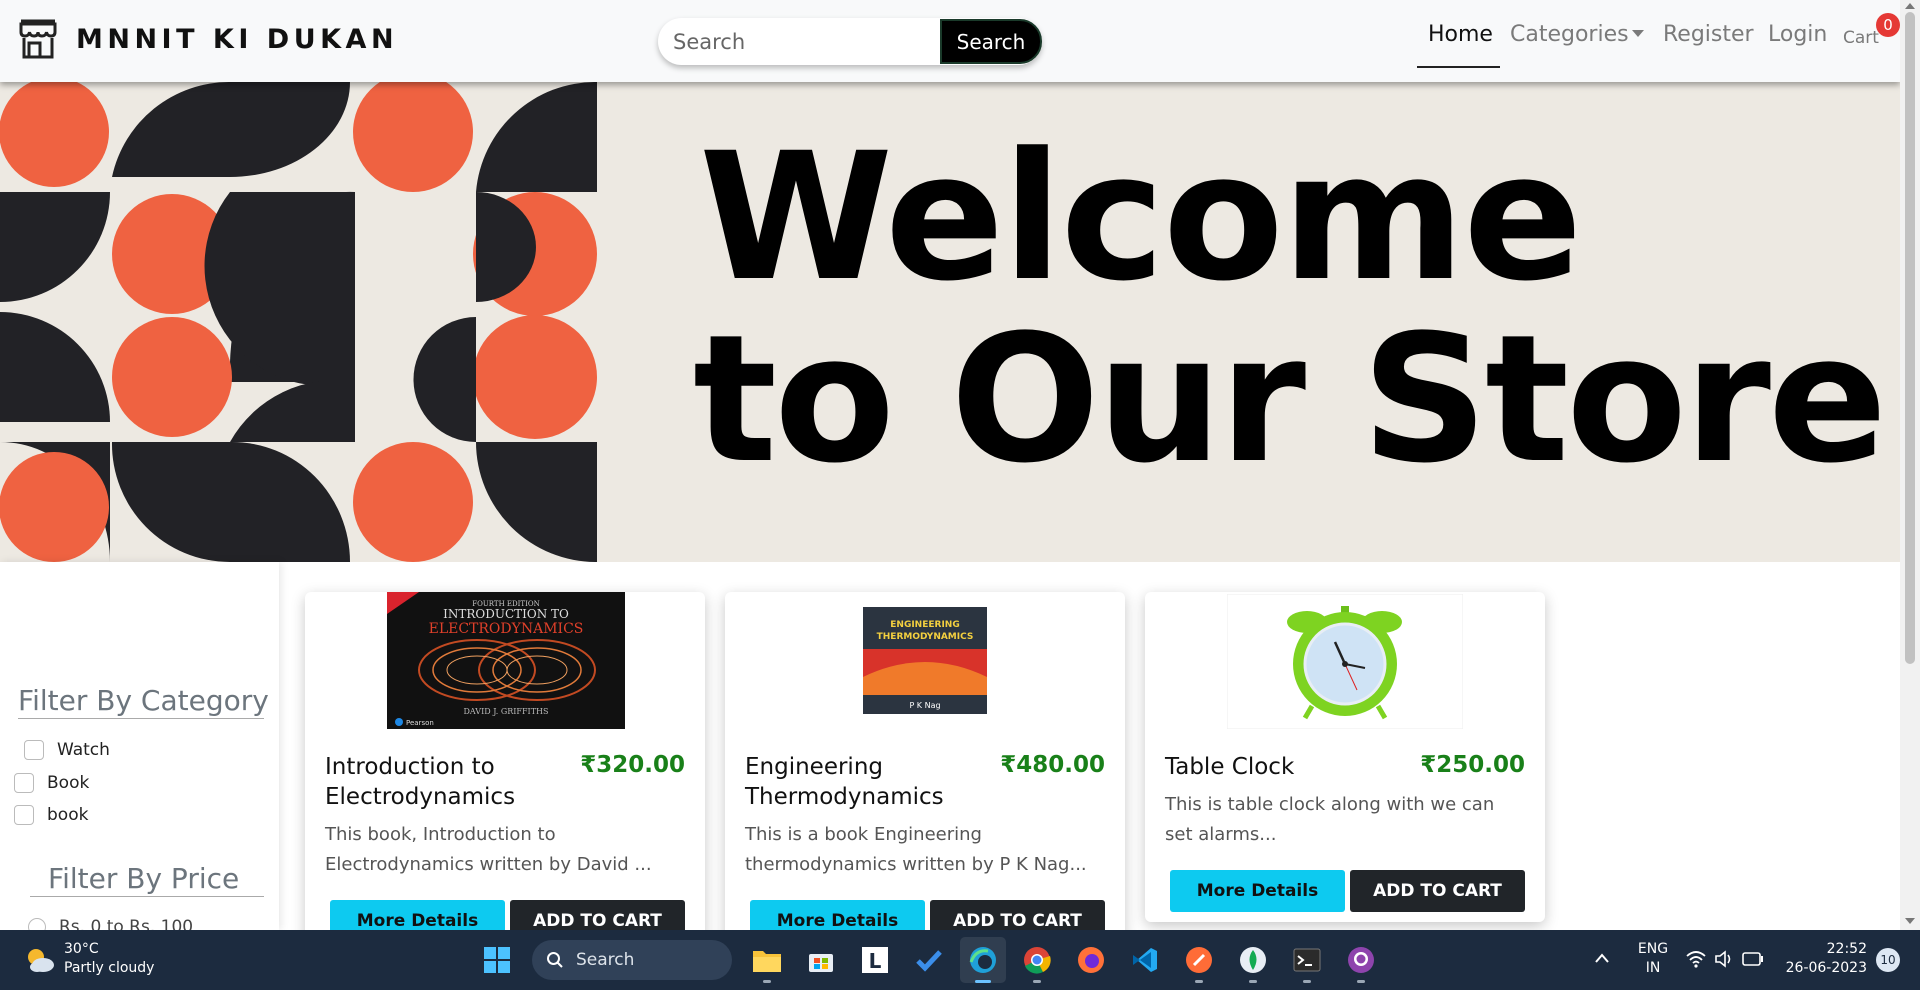 This screenshot has height=990, width=1920. I want to click on vscode-icon, so click(1145, 960).